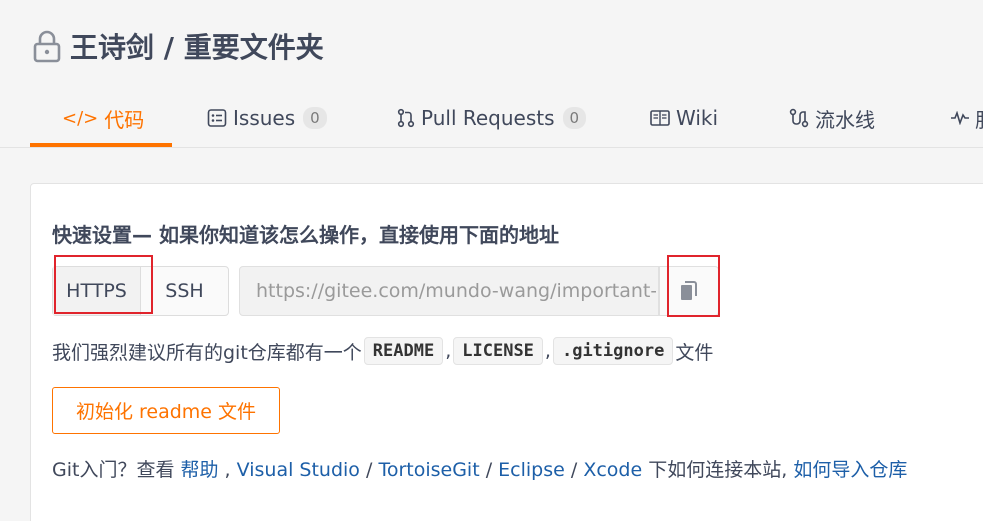 The height and width of the screenshot is (521, 983). Describe the element at coordinates (660, 118) in the screenshot. I see `wiki-book-icon` at that location.